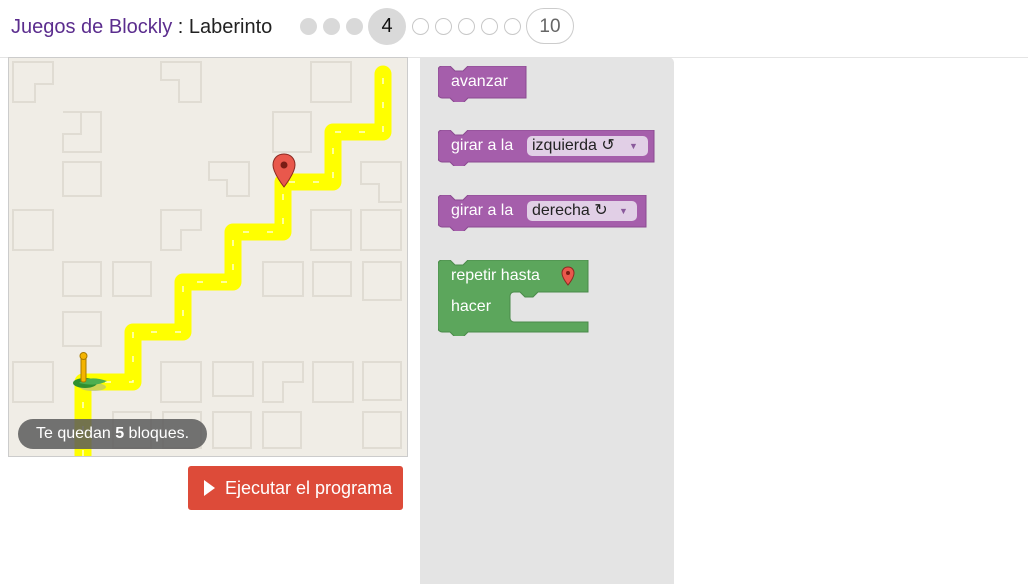 Image resolution: width=1028 pixels, height=584 pixels. Describe the element at coordinates (387, 26) in the screenshot. I see `current-level-indicator: 4` at that location.